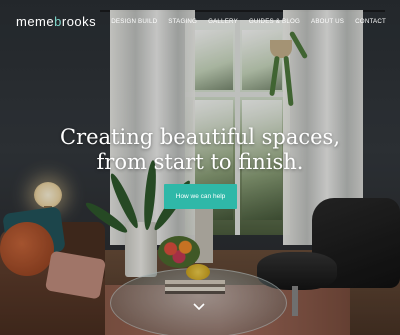  Describe the element at coordinates (200, 196) in the screenshot. I see `how-we-can-help-button: How we can help` at that location.